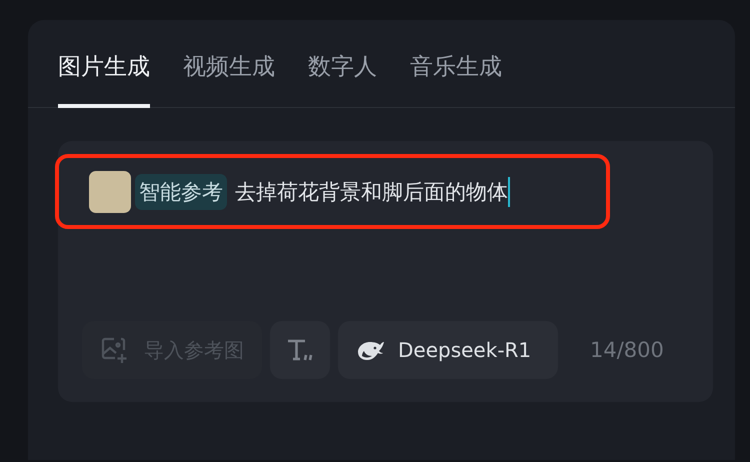 The width and height of the screenshot is (750, 462). I want to click on tab: 视频生成, so click(229, 78).